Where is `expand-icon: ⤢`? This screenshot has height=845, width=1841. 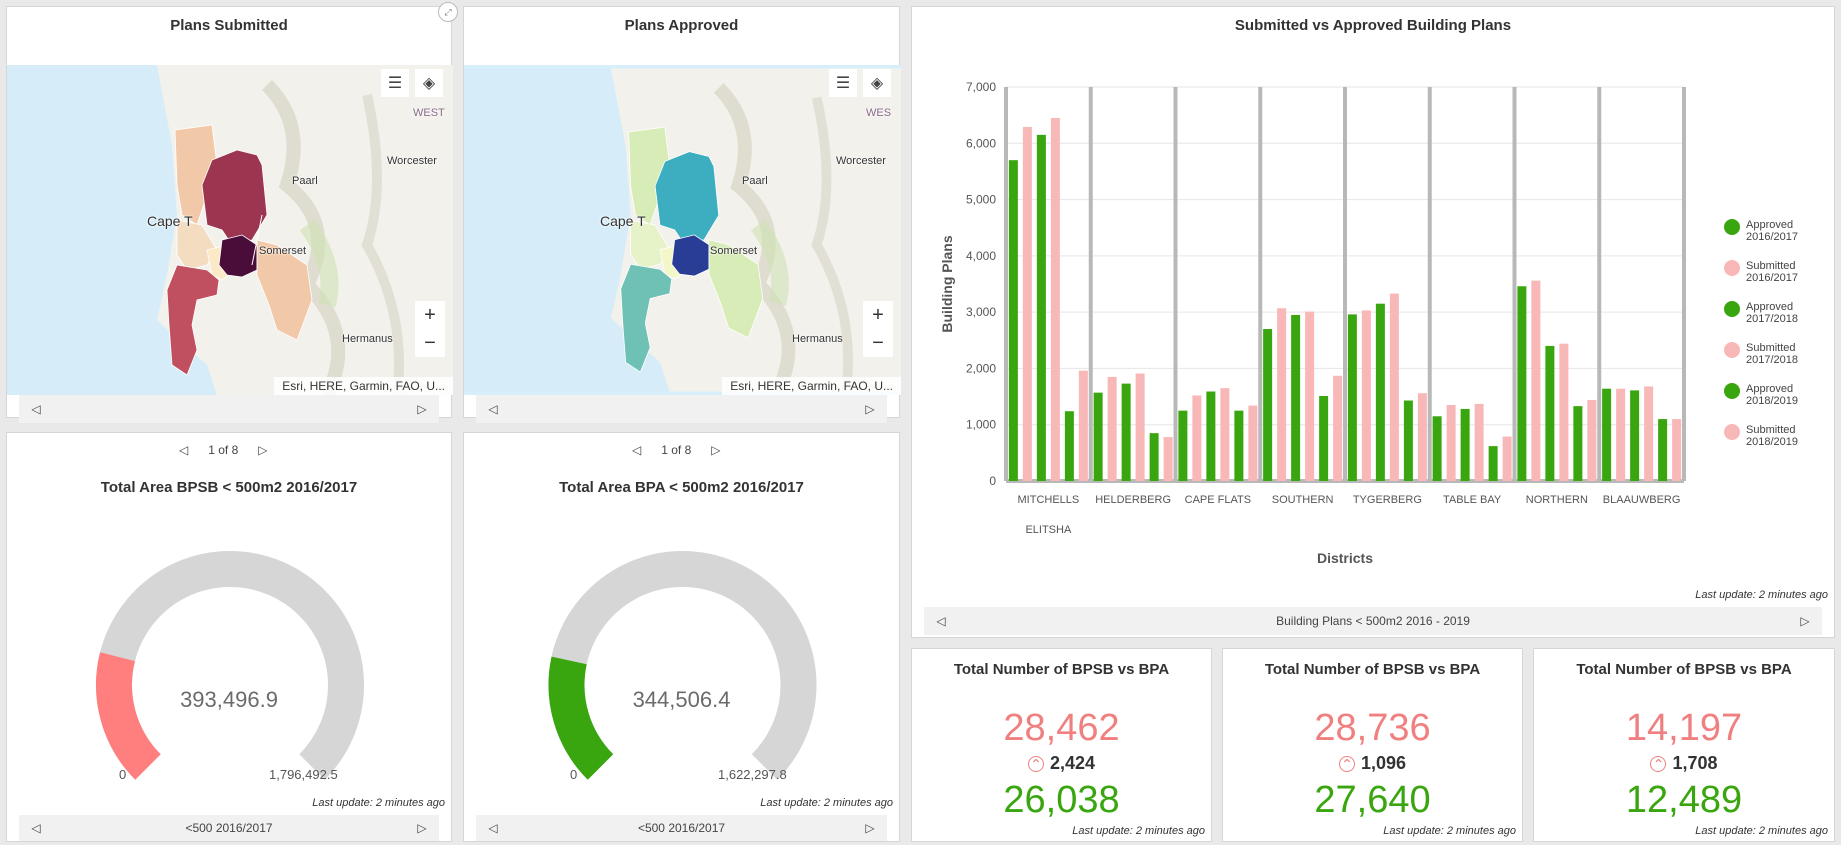 expand-icon: ⤢ is located at coordinates (448, 12).